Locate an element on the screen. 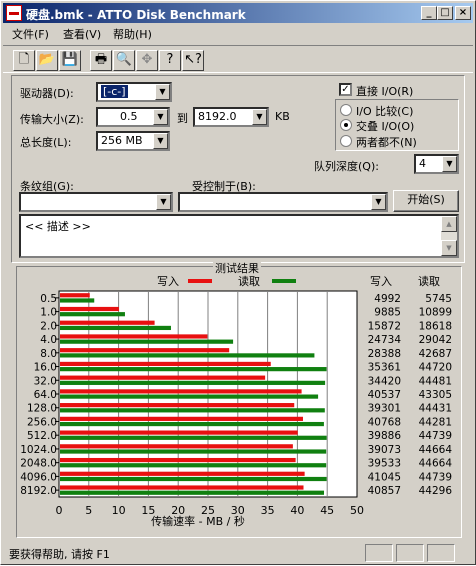 The width and height of the screenshot is (476, 566). write-value: 28388 is located at coordinates (384, 354).